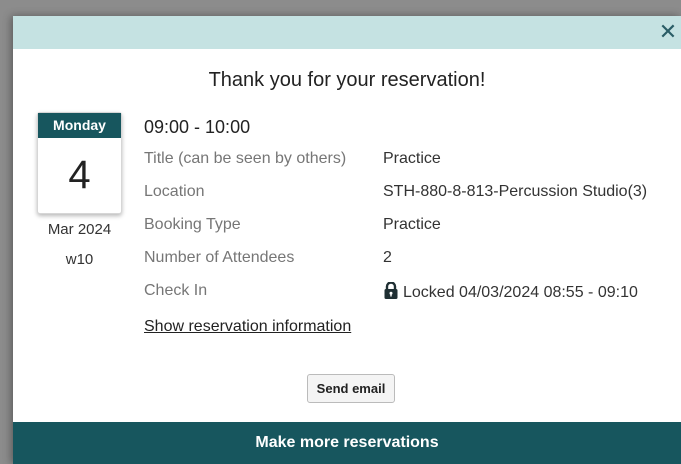  Describe the element at coordinates (347, 80) in the screenshot. I see `dialog-title: Thank you for your reservation!` at that location.